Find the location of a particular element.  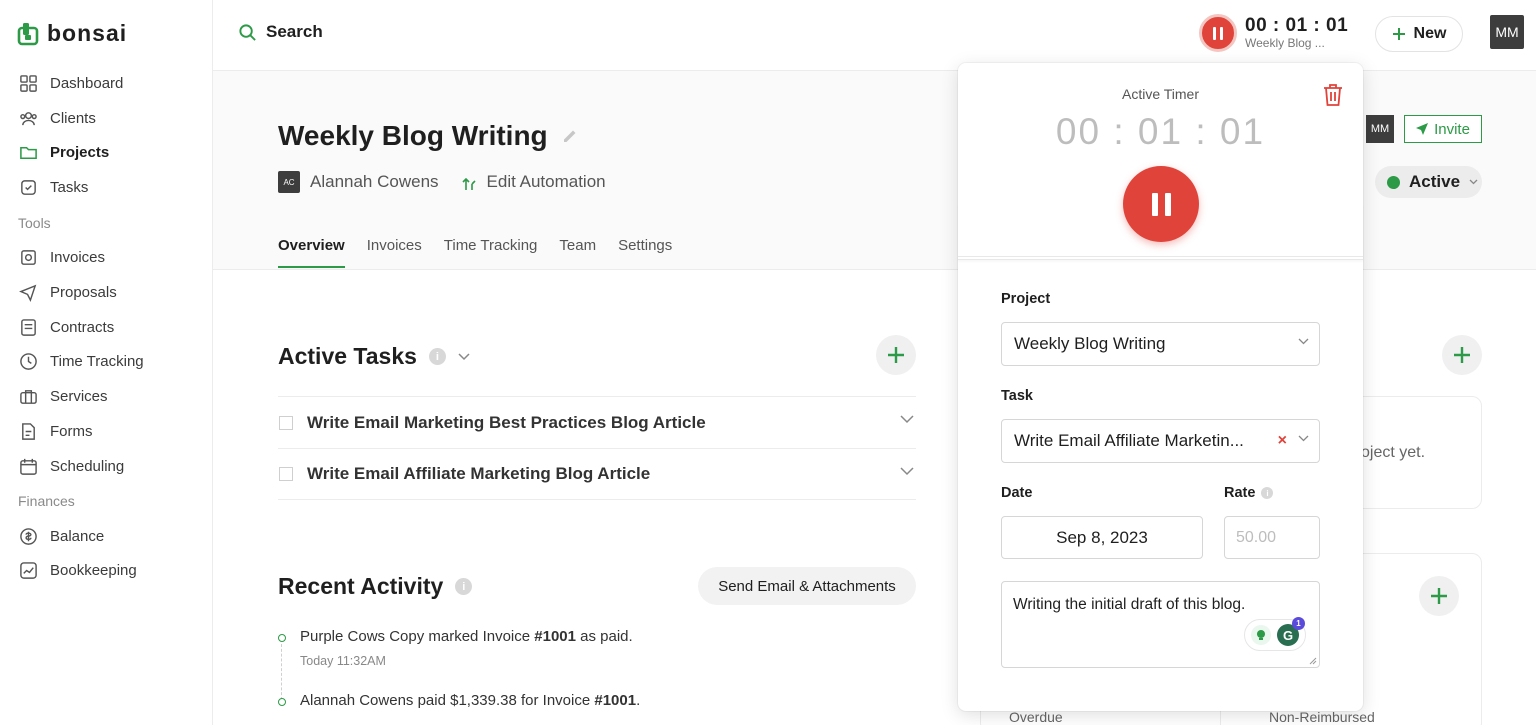

send-email-button: Send Email & Attachments is located at coordinates (807, 586).